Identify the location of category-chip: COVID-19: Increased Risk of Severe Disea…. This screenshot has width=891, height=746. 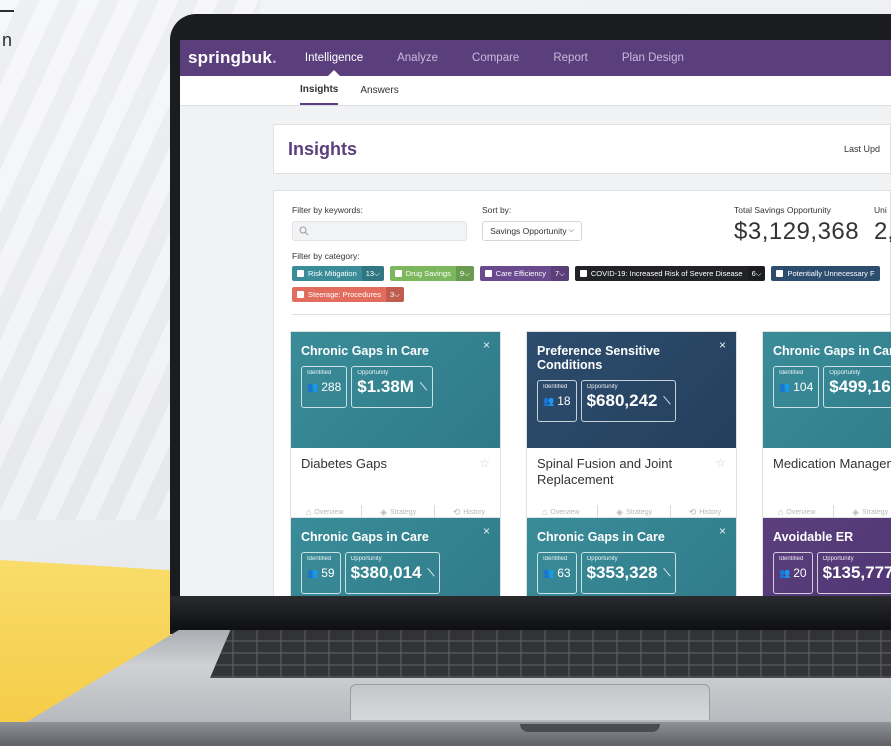
(670, 273).